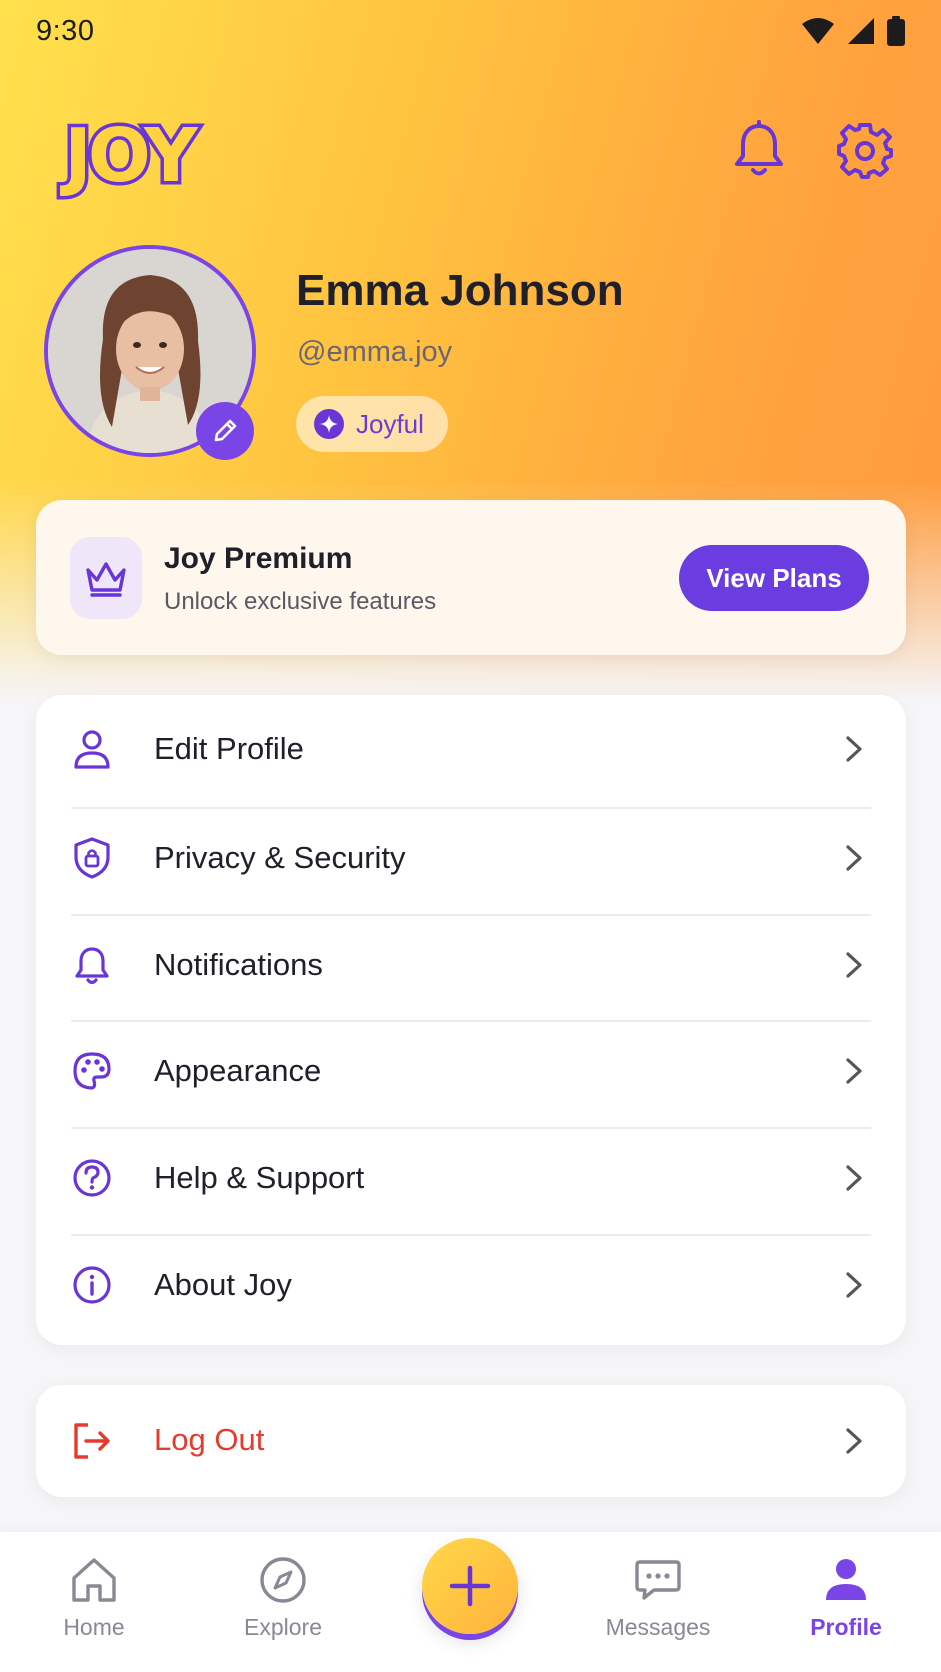  I want to click on edit-avatar-button, so click(225, 431).